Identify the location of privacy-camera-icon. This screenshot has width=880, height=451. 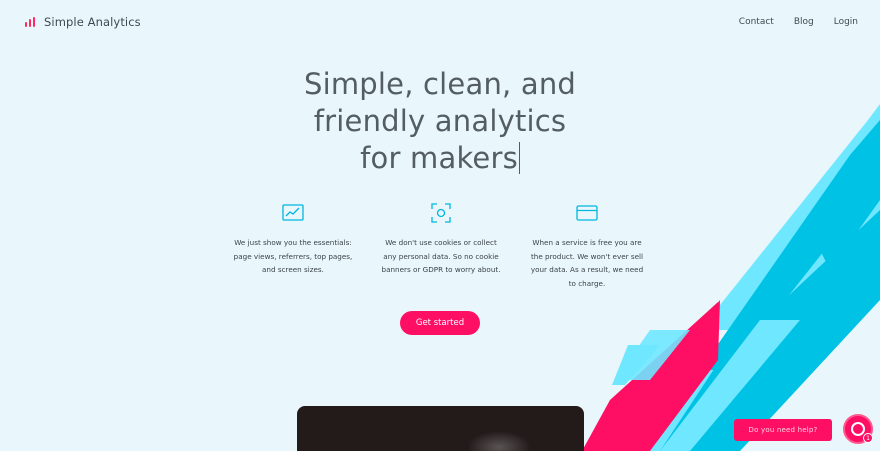
(441, 213).